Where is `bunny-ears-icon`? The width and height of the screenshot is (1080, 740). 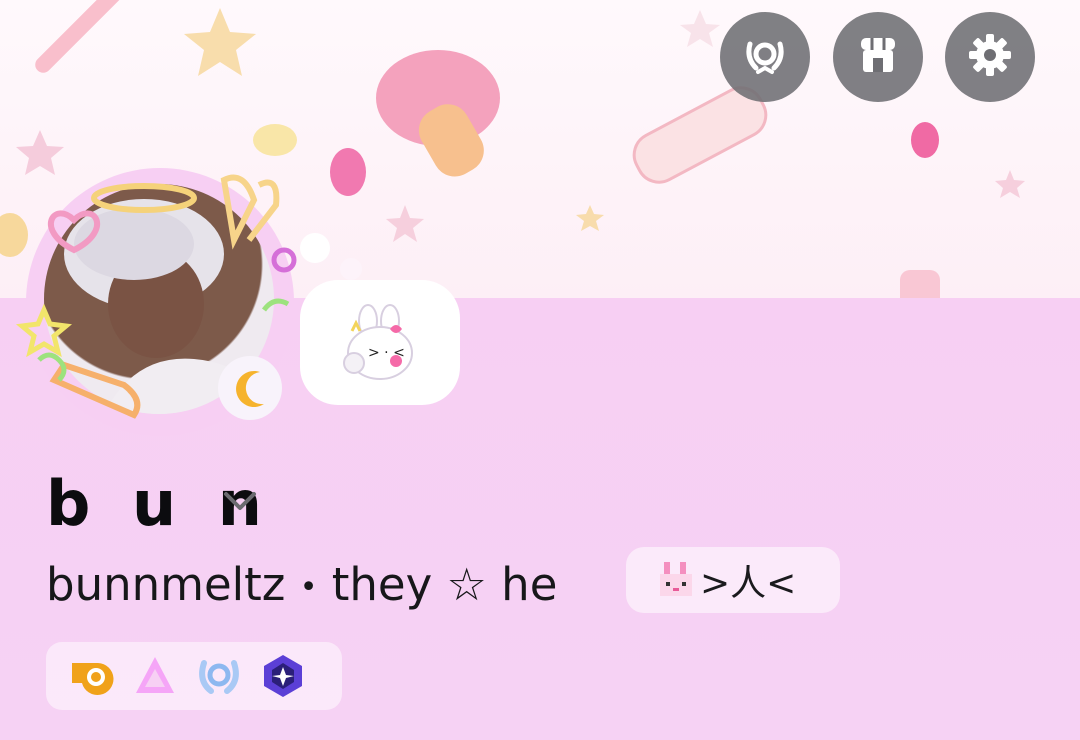
bunny-ears-icon is located at coordinates (250, 212).